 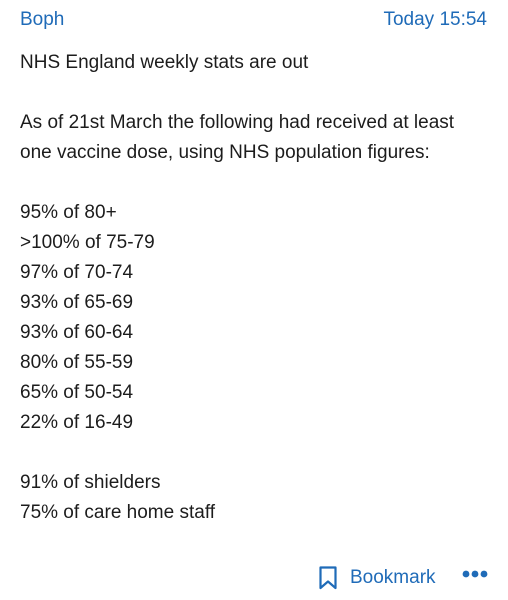 I want to click on age-stat-line: 97% of 70-74, so click(x=77, y=272).